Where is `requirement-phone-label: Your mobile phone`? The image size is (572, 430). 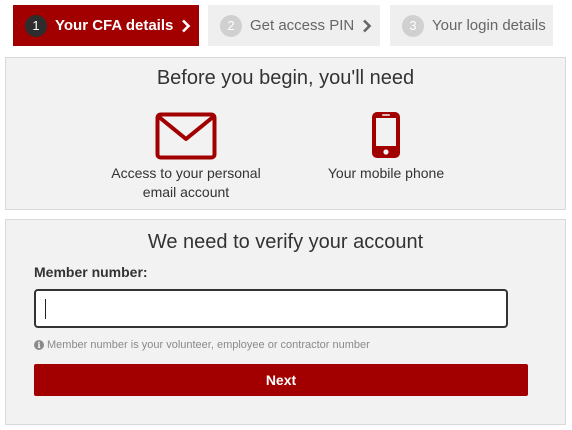 requirement-phone-label: Your mobile phone is located at coordinates (386, 173).